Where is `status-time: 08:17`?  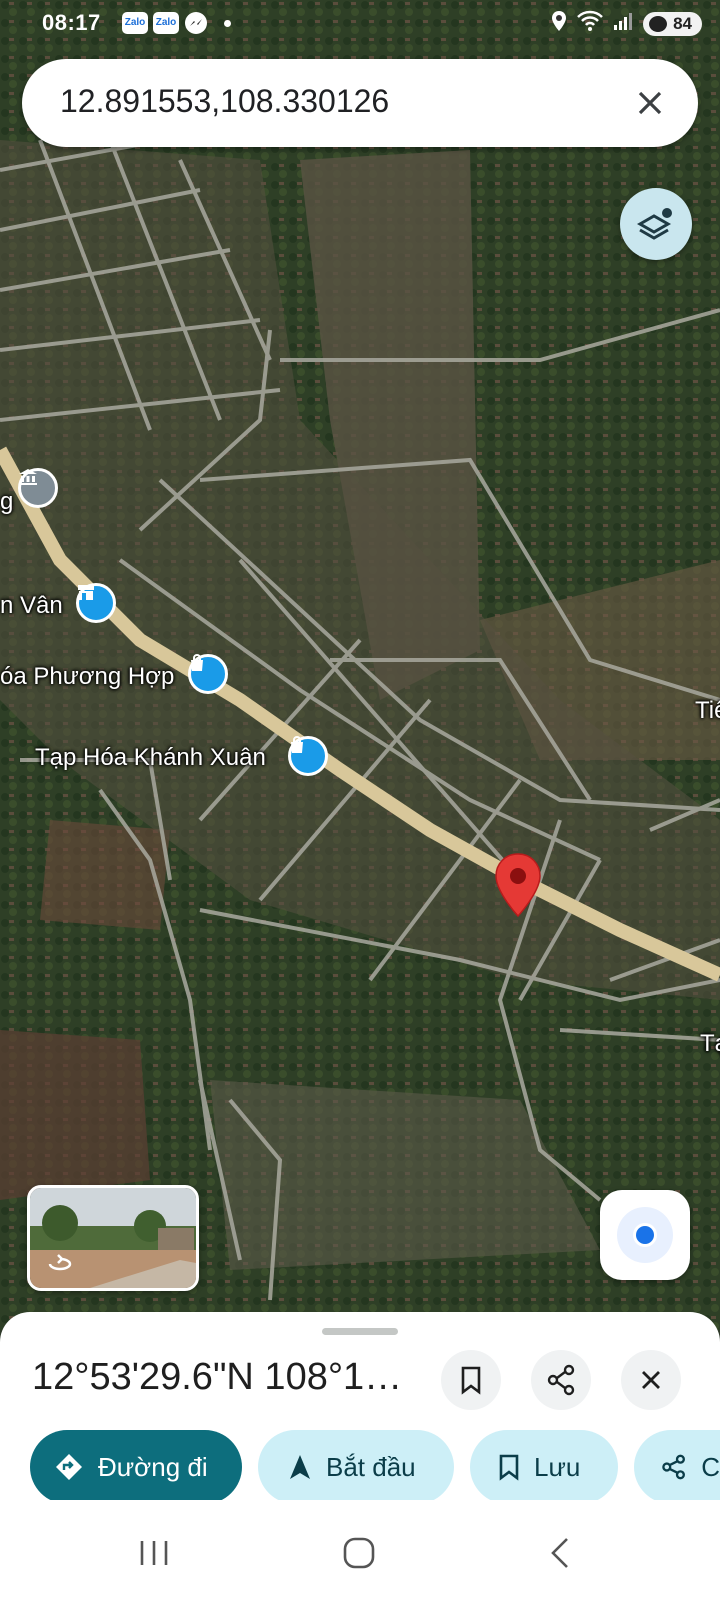 status-time: 08:17 is located at coordinates (71, 22).